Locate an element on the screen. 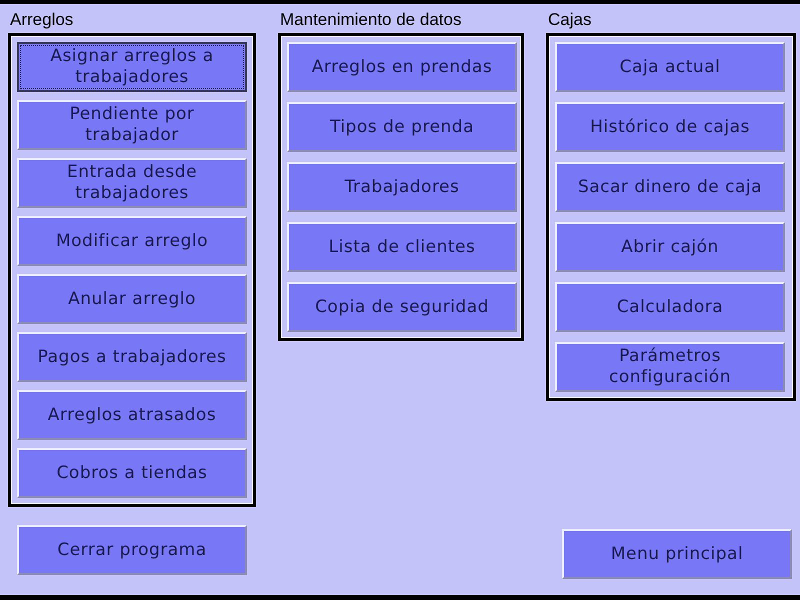  menu-button: Histórico de cajas is located at coordinates (670, 127).